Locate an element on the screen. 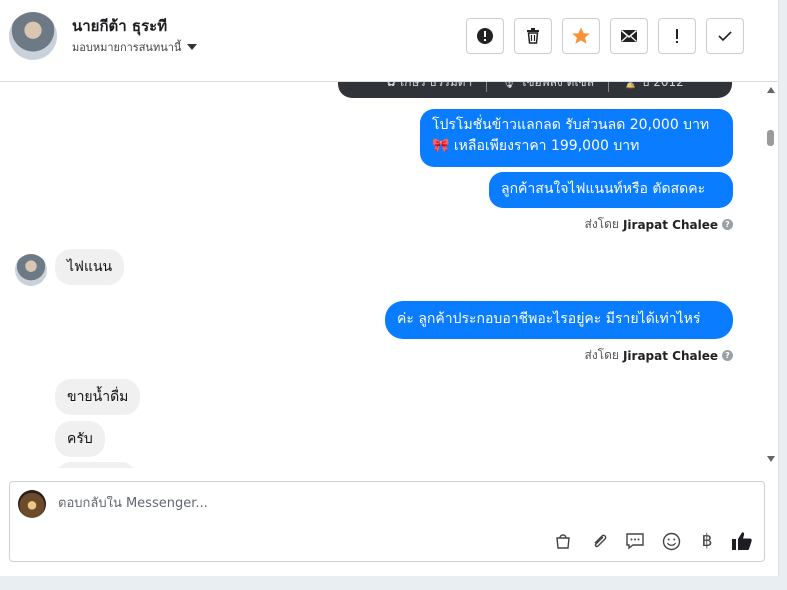 This screenshot has width=787, height=590. message-text: ขายน้ำดื่ม is located at coordinates (98, 397).